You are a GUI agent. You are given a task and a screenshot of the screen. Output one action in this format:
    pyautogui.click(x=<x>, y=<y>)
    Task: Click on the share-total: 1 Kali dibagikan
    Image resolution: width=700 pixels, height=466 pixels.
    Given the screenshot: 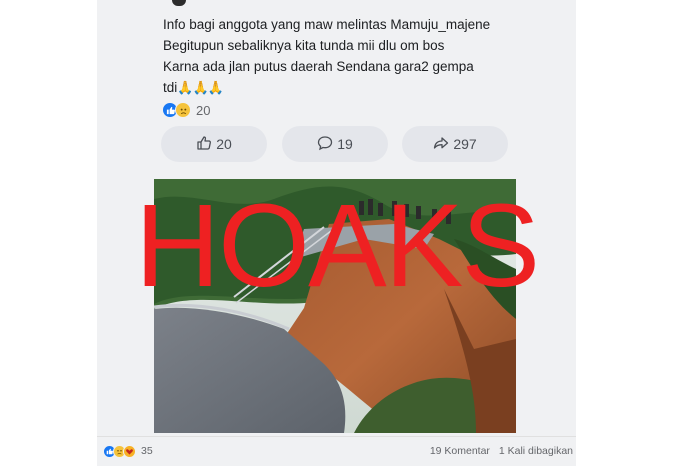 What is the action you would take?
    pyautogui.click(x=536, y=451)
    